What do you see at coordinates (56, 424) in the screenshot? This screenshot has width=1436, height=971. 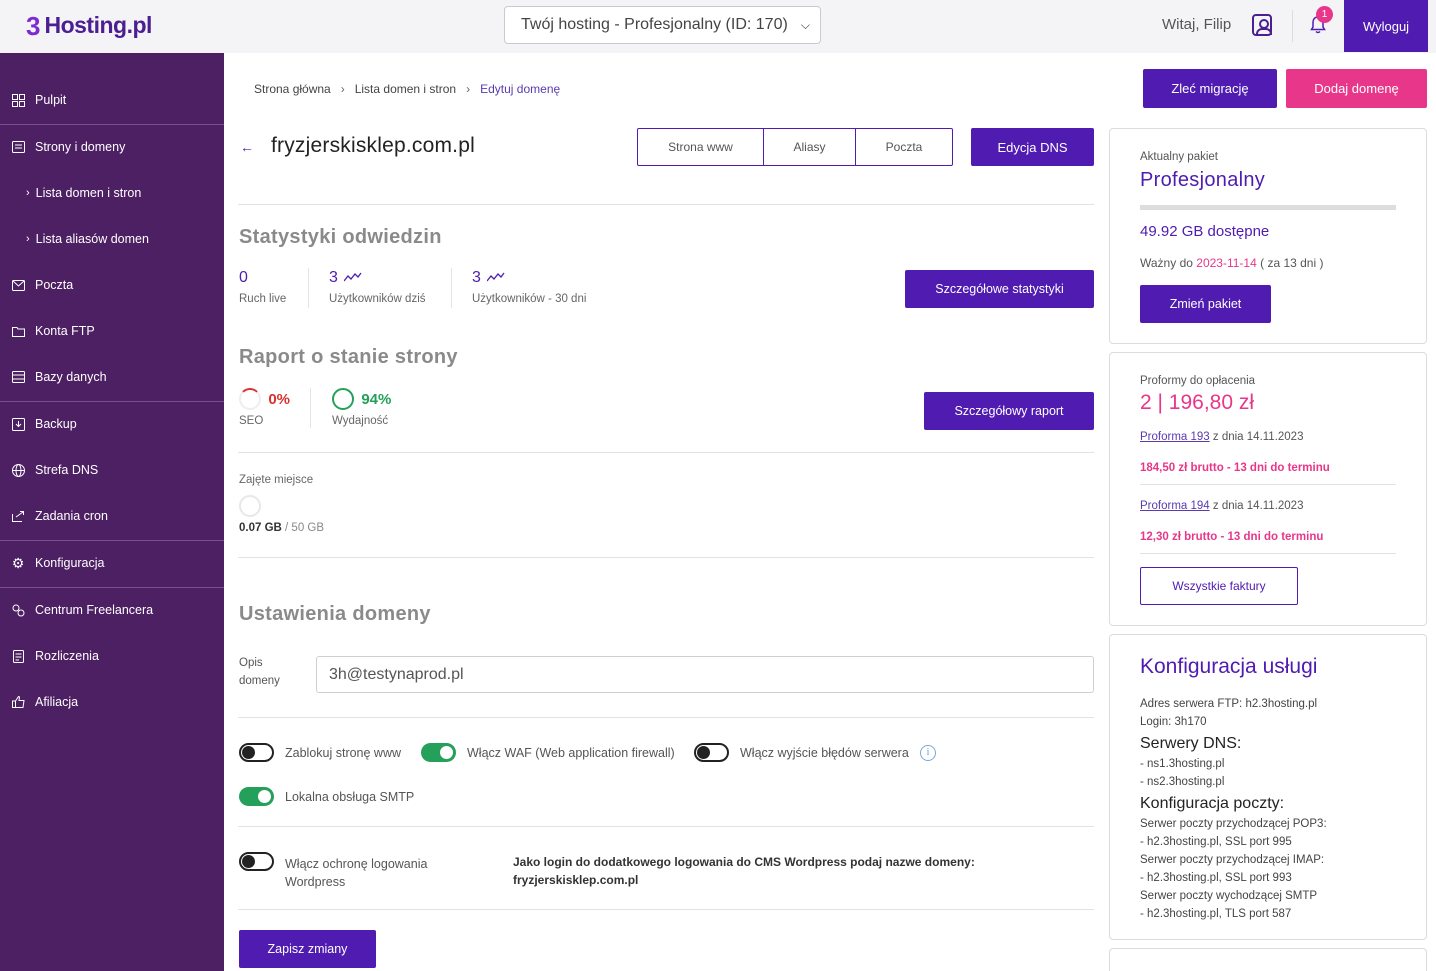 I see `sidebar-item-label: Backup` at bounding box center [56, 424].